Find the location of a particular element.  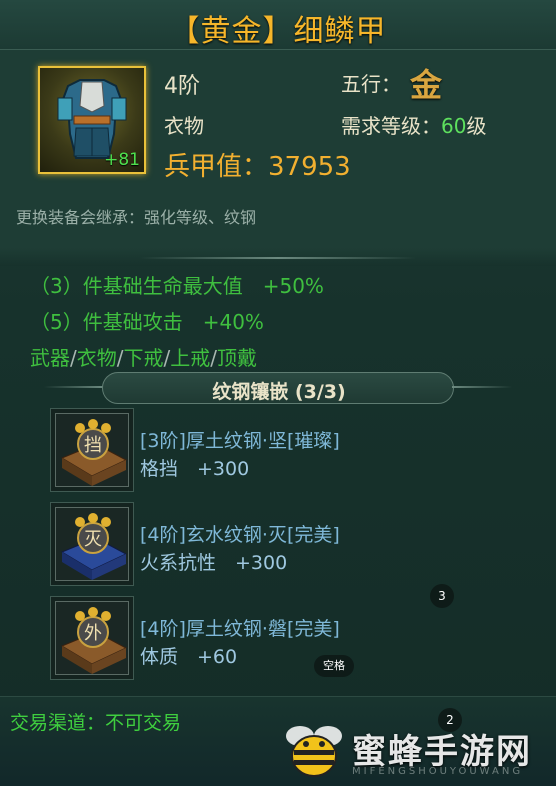

gem-stat-2: 火系抗性 +300 is located at coordinates (214, 563).